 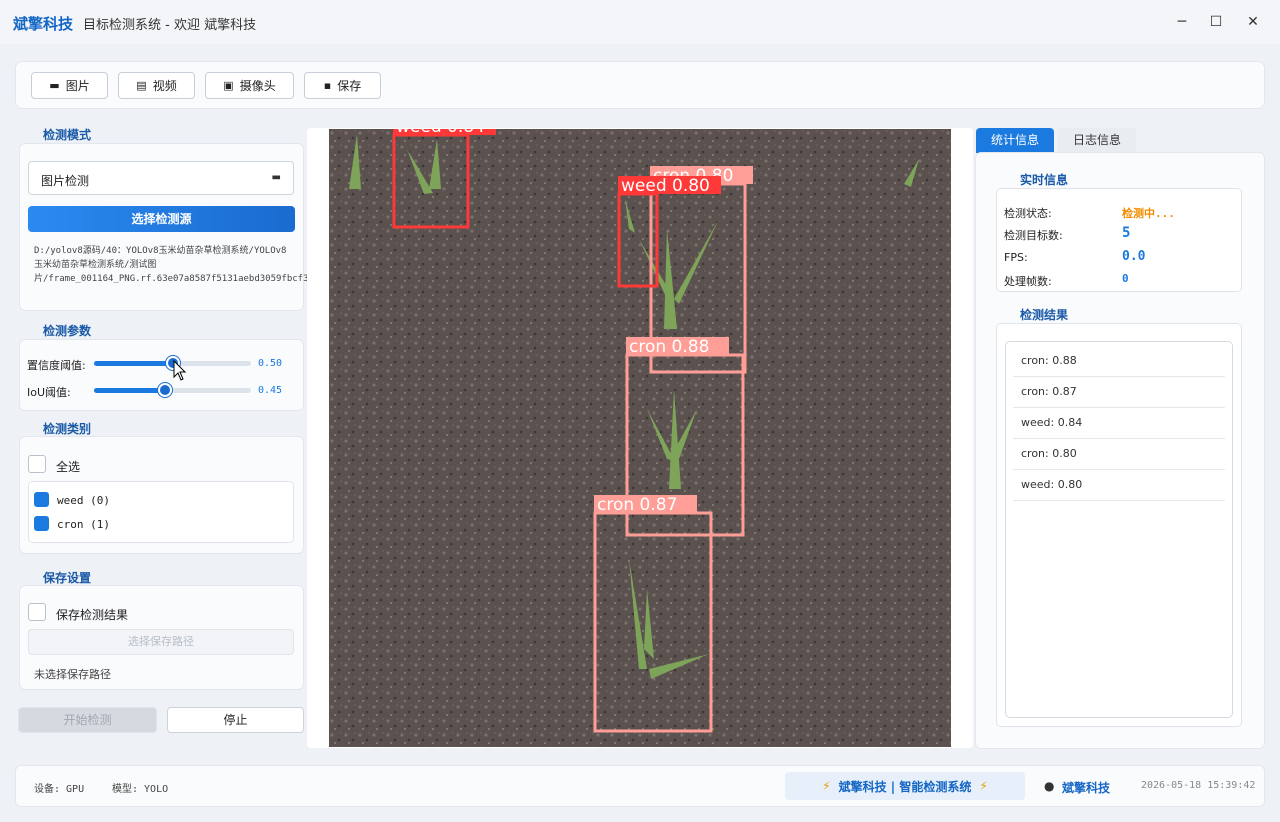 What do you see at coordinates (43, 24) in the screenshot?
I see `app-brand: 斌擎科技` at bounding box center [43, 24].